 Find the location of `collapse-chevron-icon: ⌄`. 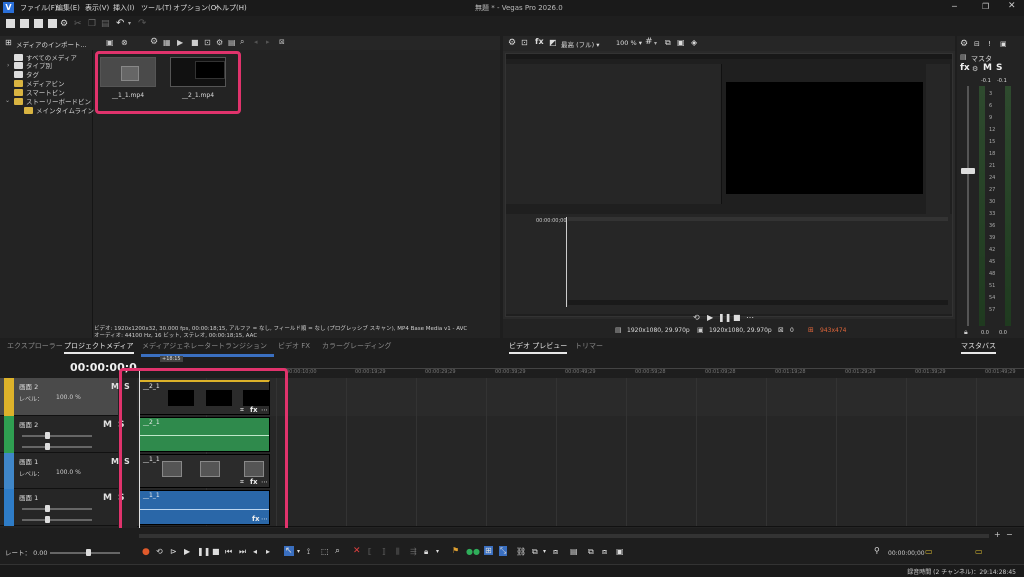

collapse-chevron-icon: ⌄ is located at coordinates (7, 100).